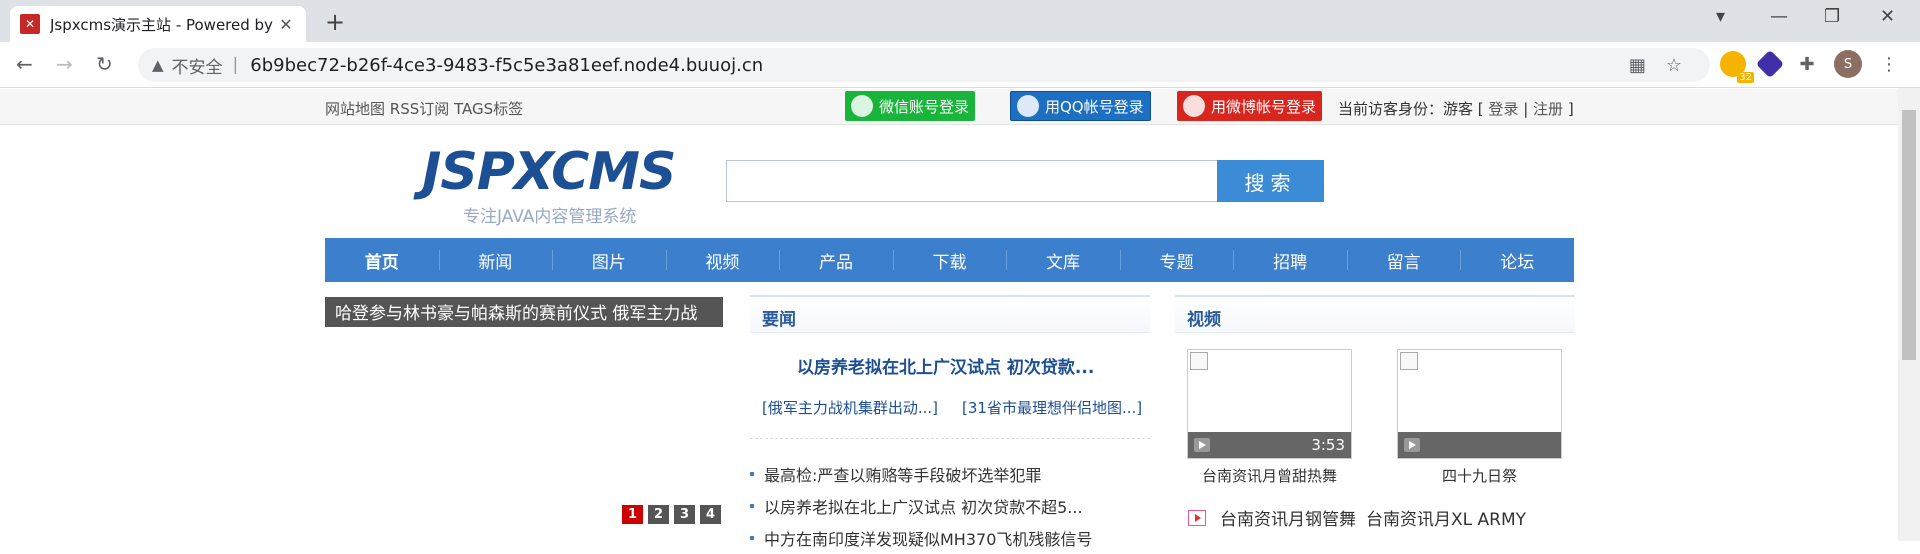 Image resolution: width=1920 pixels, height=554 pixels. I want to click on login-link: 登录, so click(1503, 109).